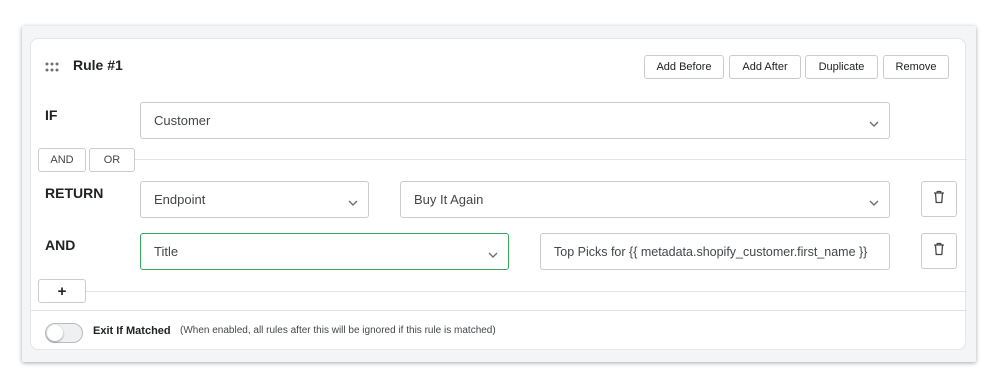 Image resolution: width=1000 pixels, height=390 pixels. What do you see at coordinates (51, 115) in the screenshot?
I see `if-keyword: IF` at bounding box center [51, 115].